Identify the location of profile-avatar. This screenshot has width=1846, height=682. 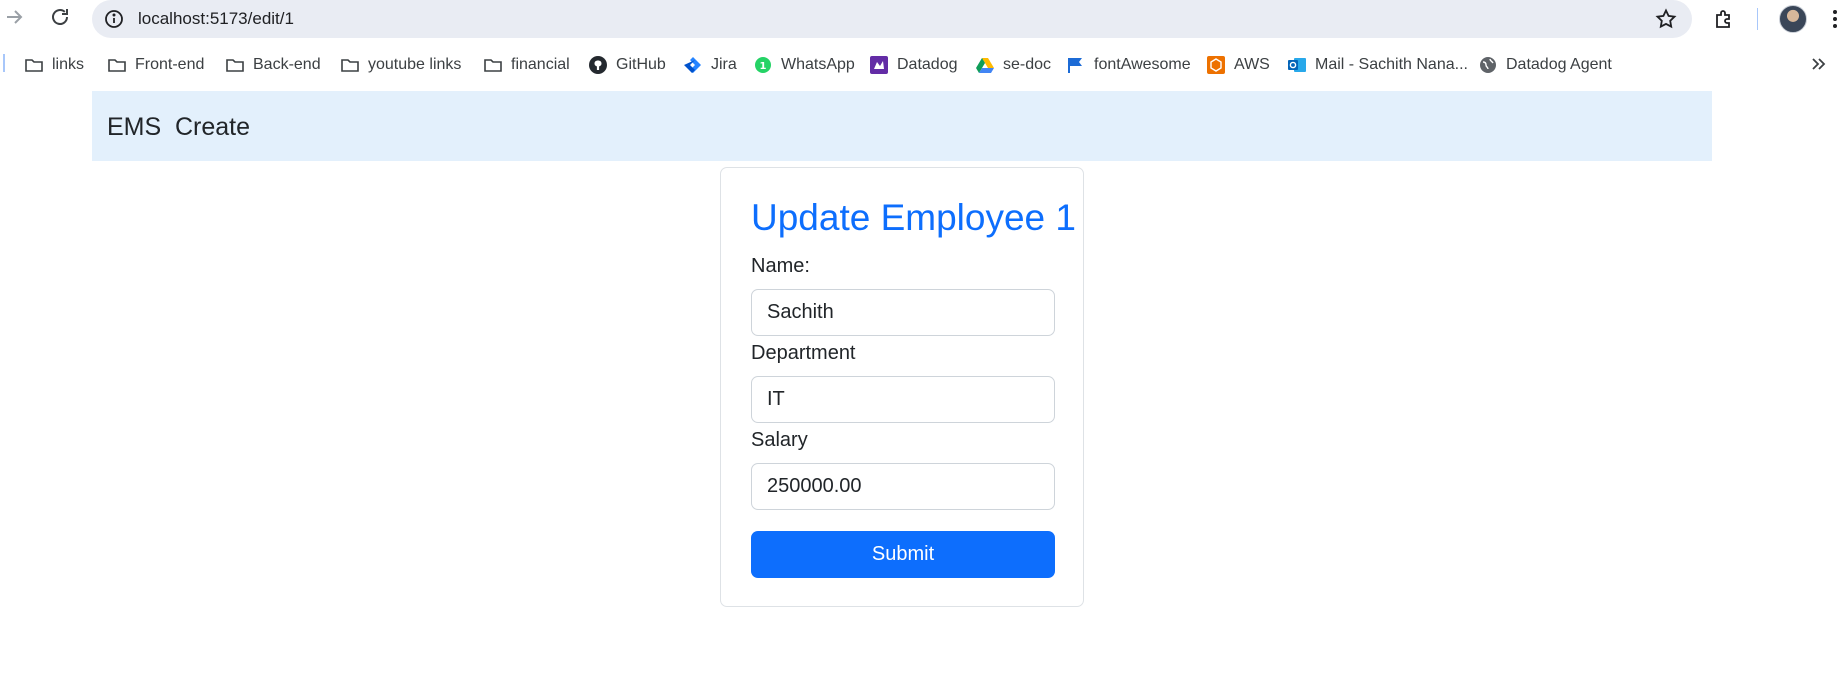
(1793, 19).